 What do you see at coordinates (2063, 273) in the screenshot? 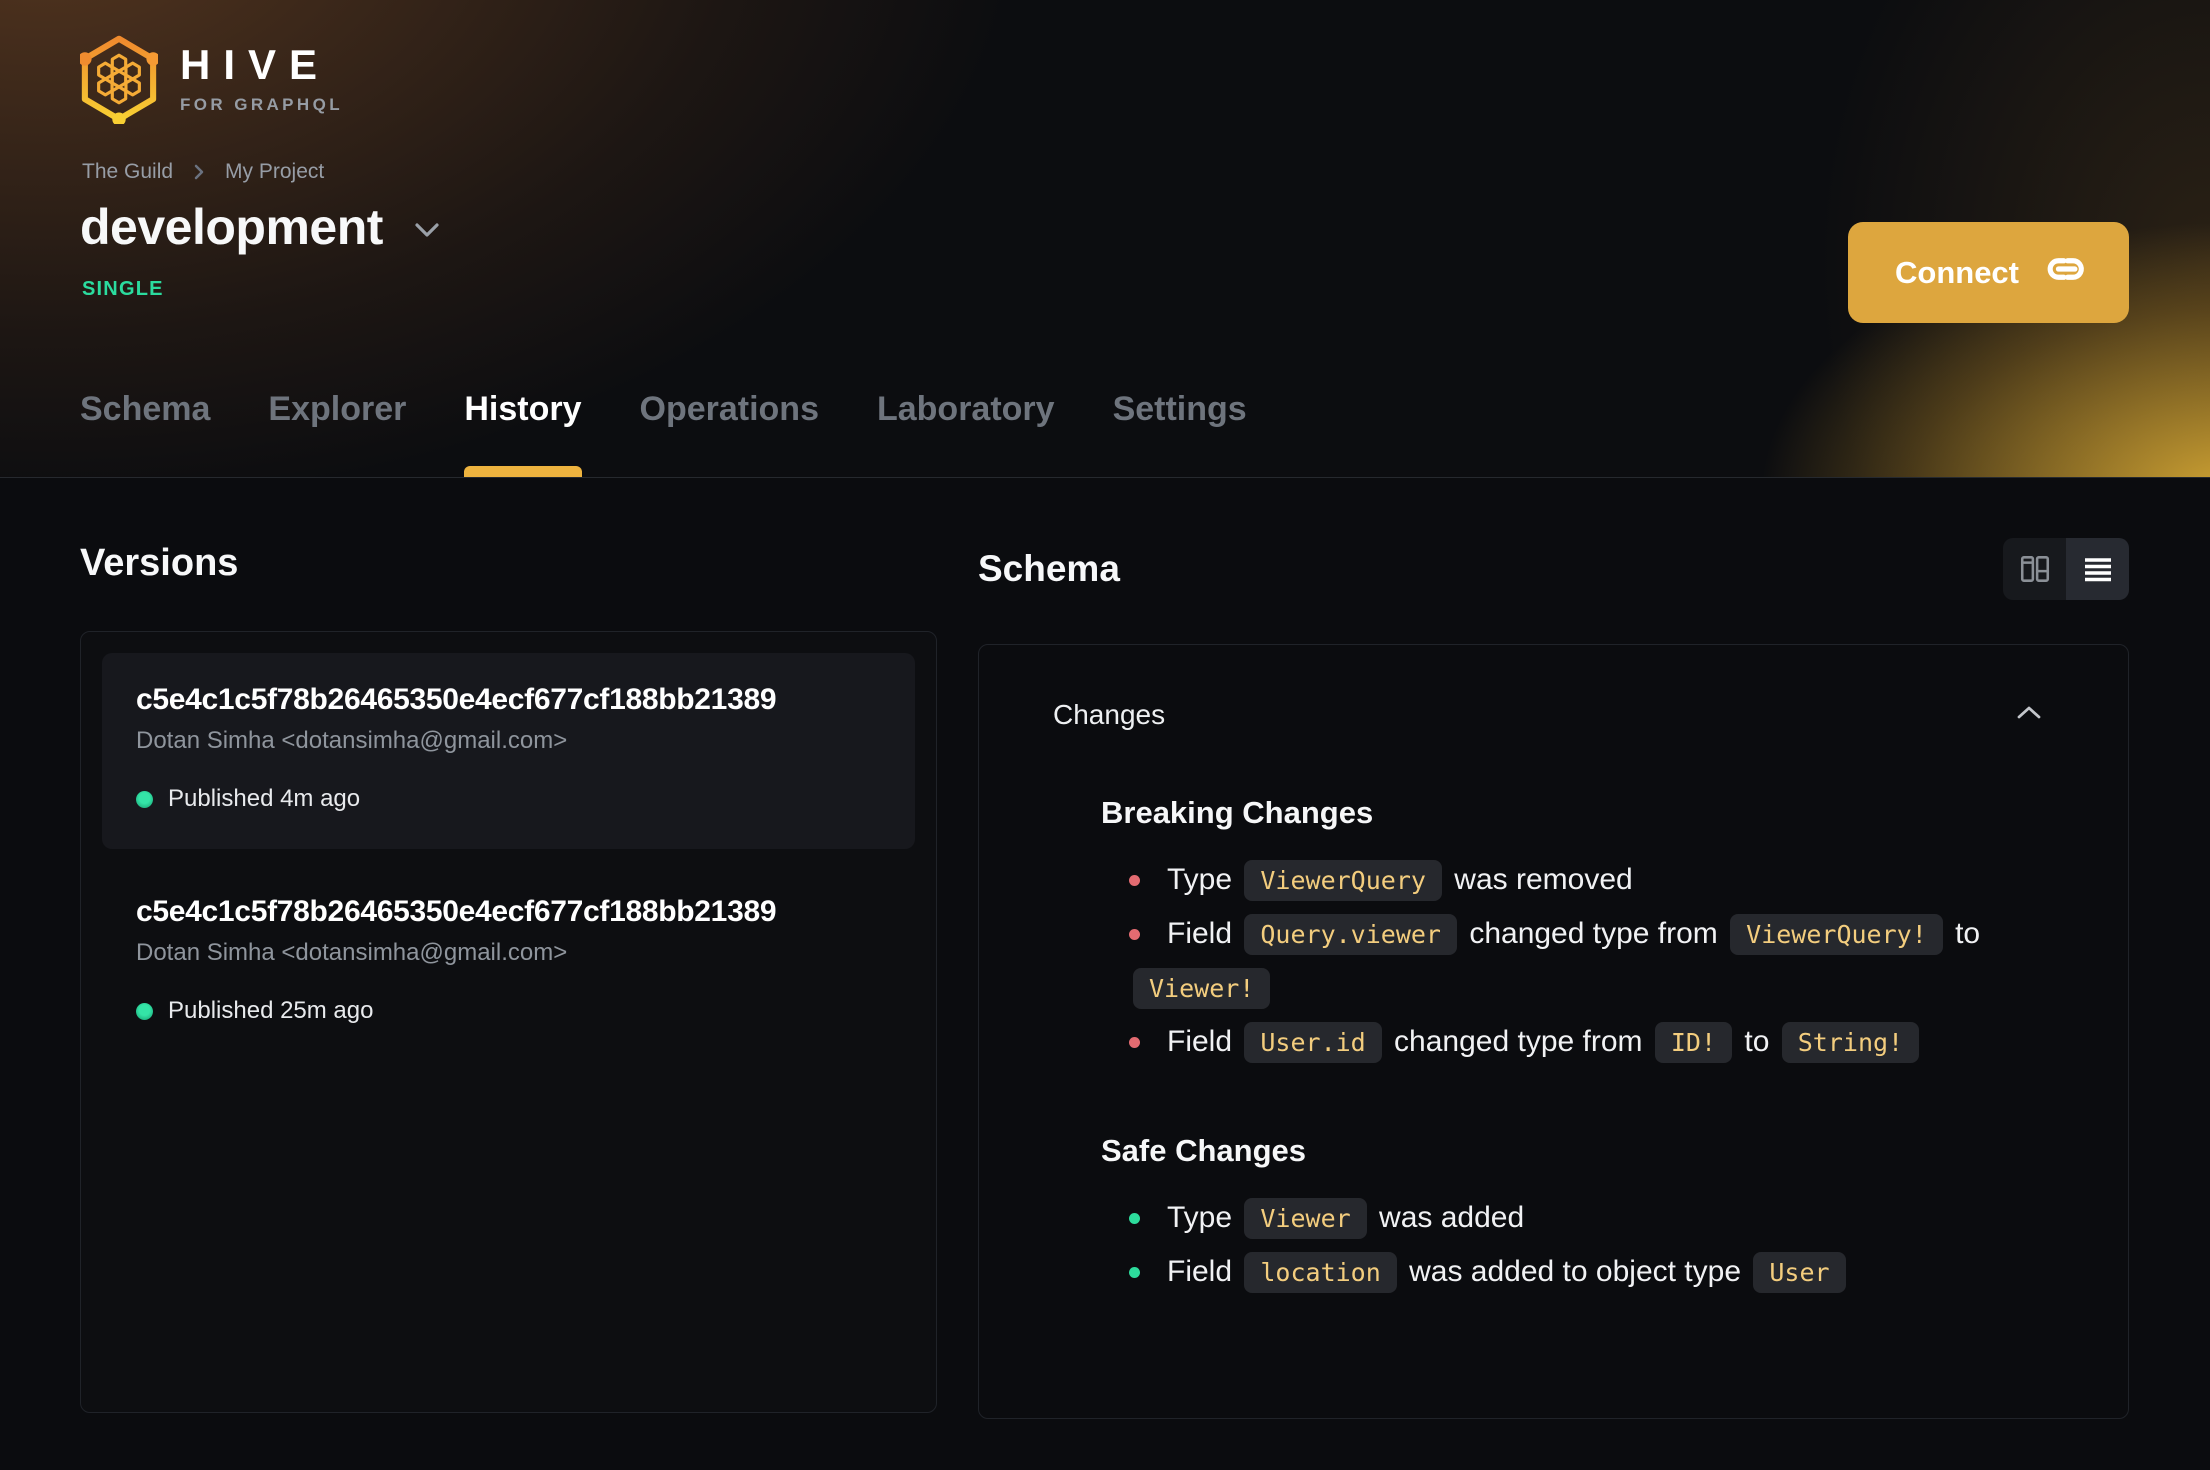
I see `link-icon` at bounding box center [2063, 273].